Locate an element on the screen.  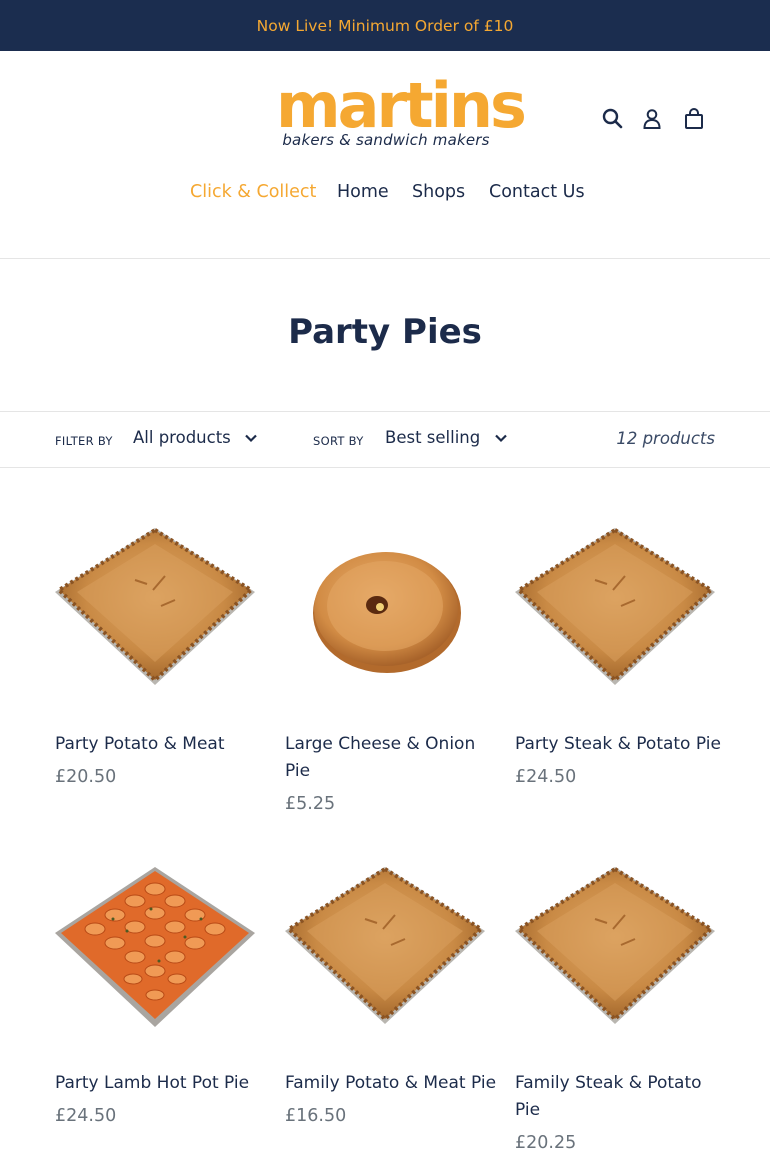
product-title: Family Potato & Meat Pie is located at coordinates (392, 1083).